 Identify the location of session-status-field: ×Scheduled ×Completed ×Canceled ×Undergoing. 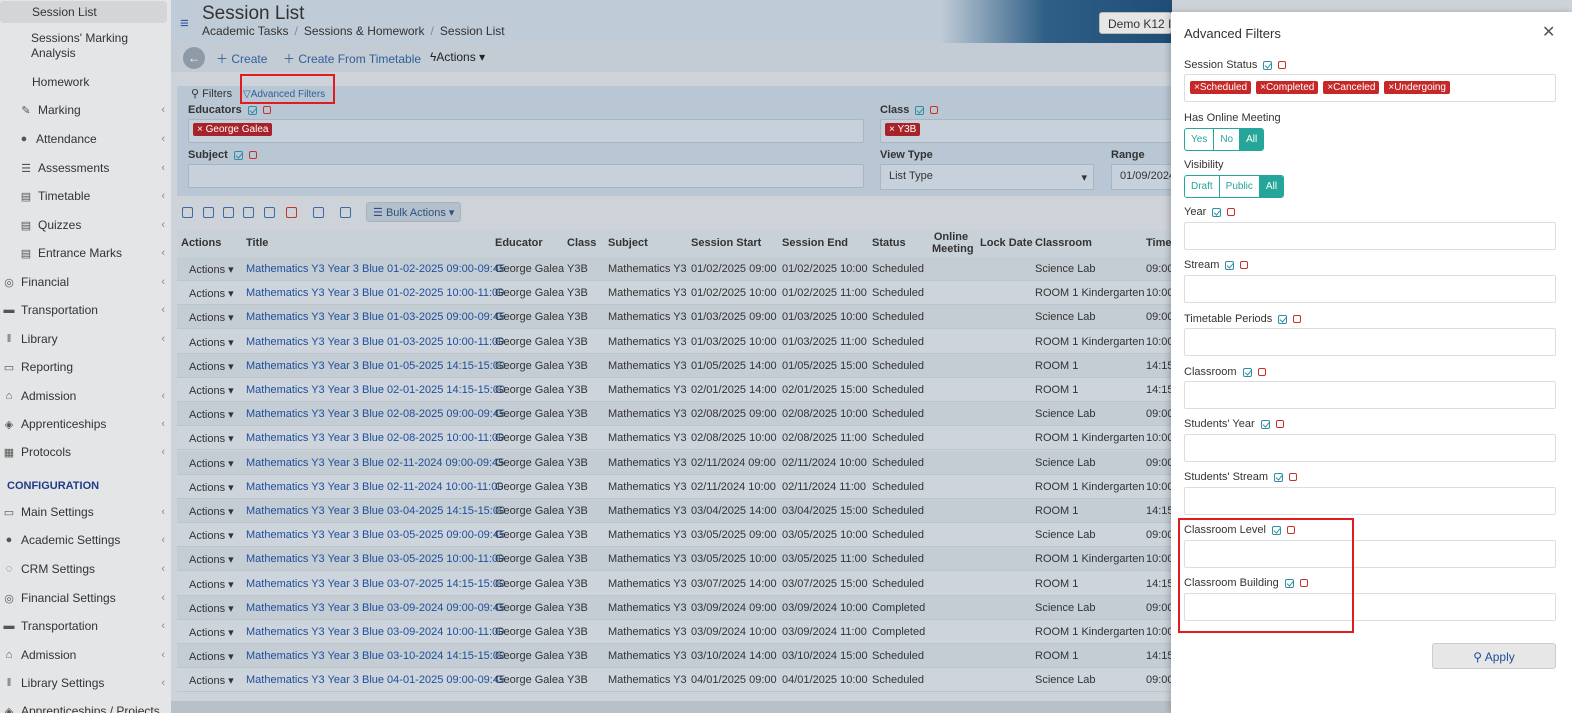
(1370, 88).